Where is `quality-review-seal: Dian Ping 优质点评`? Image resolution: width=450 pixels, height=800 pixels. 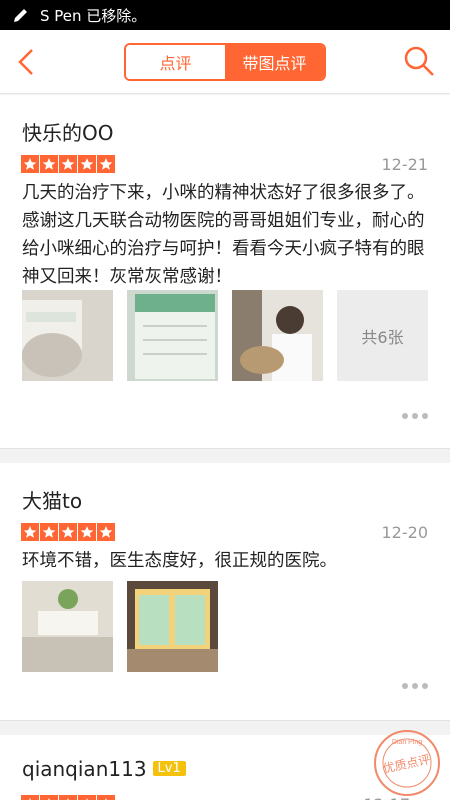 quality-review-seal: Dian Ping 优质点评 is located at coordinates (407, 763).